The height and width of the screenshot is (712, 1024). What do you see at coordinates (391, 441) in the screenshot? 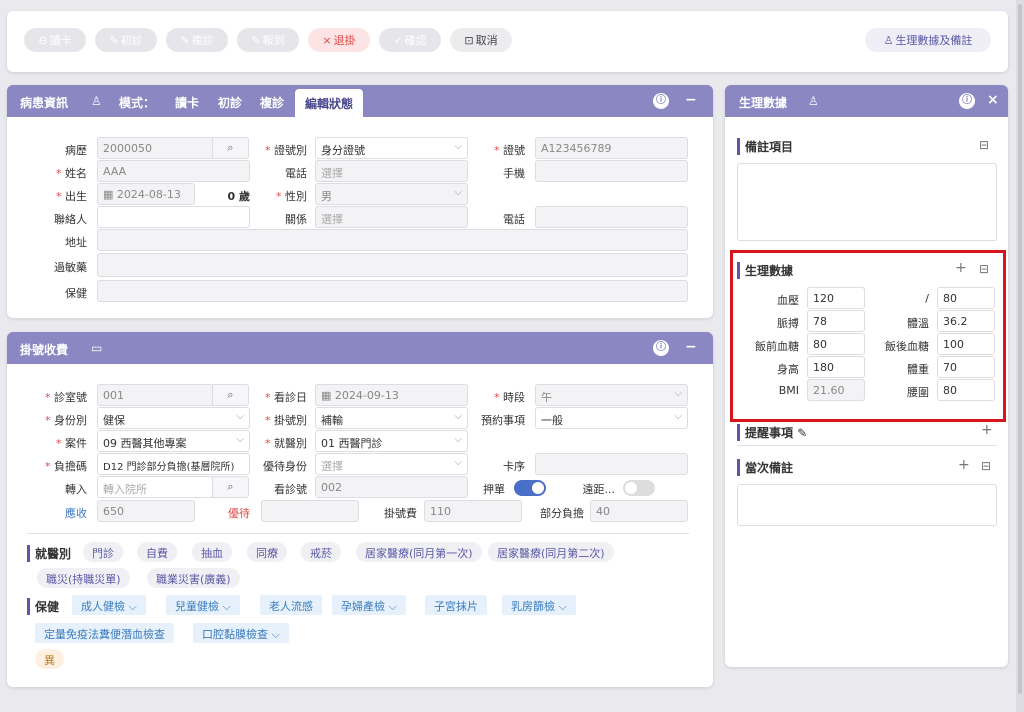
I see `dept-select: 01 西醫門診 ⌵` at bounding box center [391, 441].